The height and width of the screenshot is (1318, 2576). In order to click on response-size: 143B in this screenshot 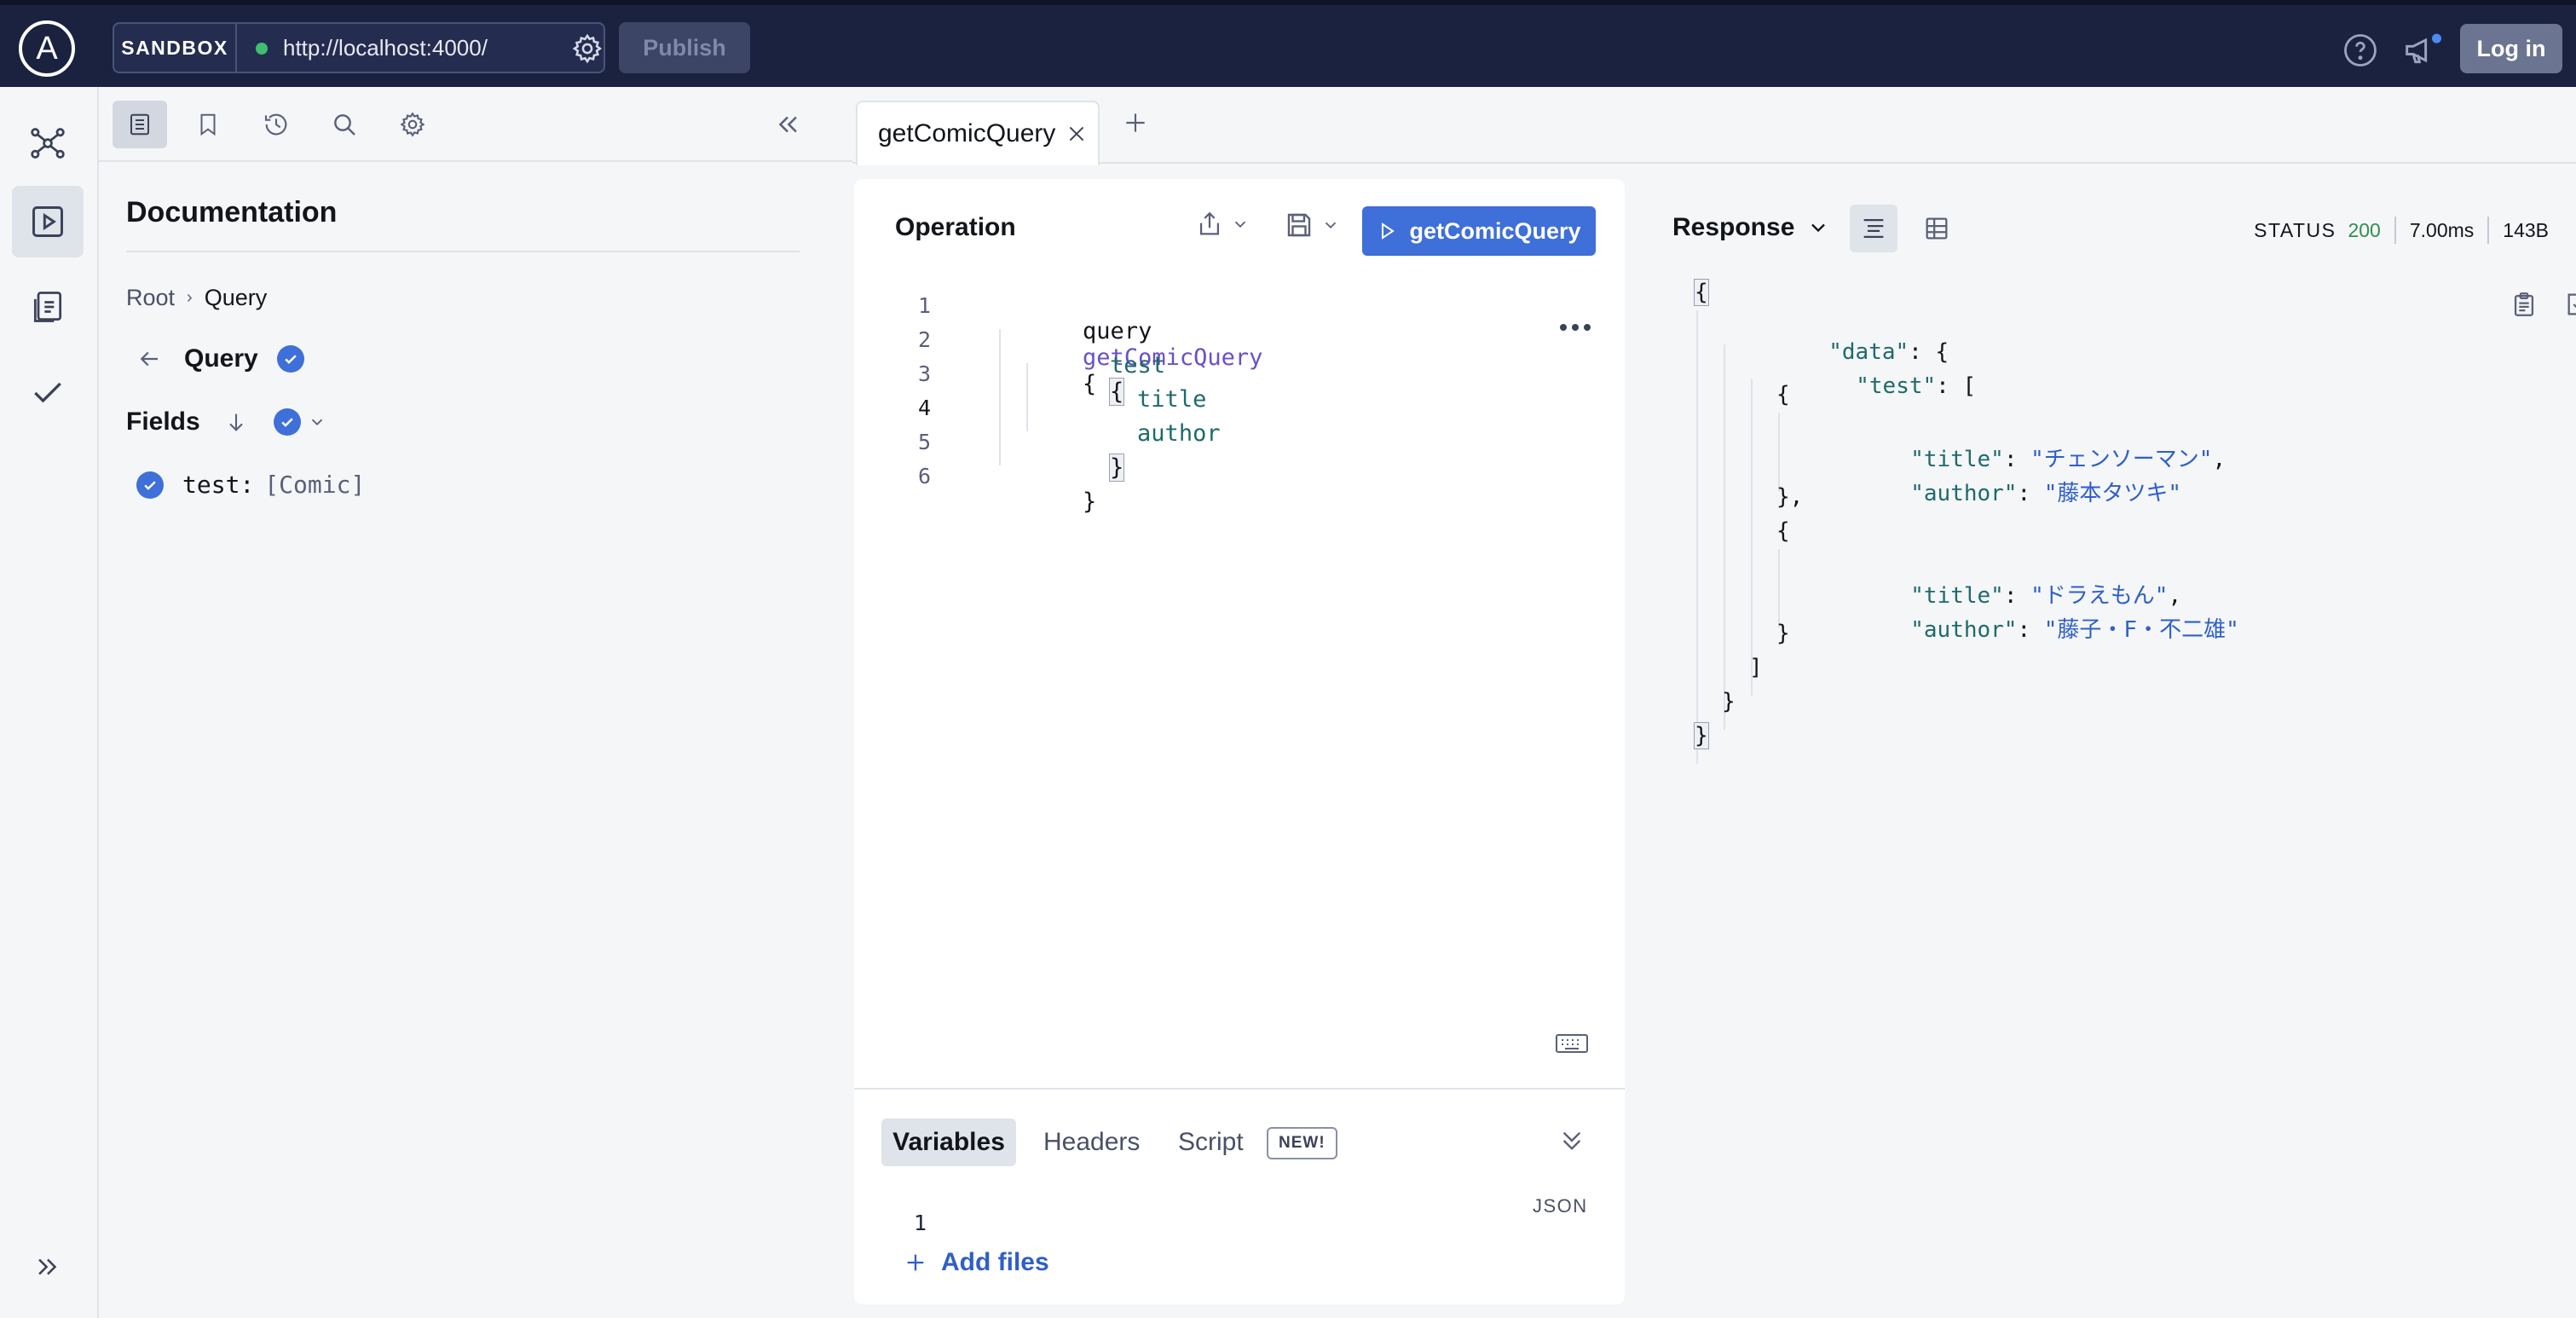, I will do `click(2526, 230)`.